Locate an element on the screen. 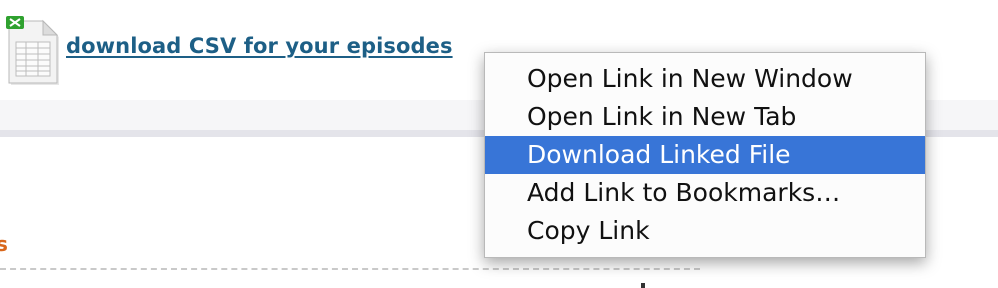 The image size is (998, 288). menu-item-download-linked-file: Download Linked File is located at coordinates (705, 155).